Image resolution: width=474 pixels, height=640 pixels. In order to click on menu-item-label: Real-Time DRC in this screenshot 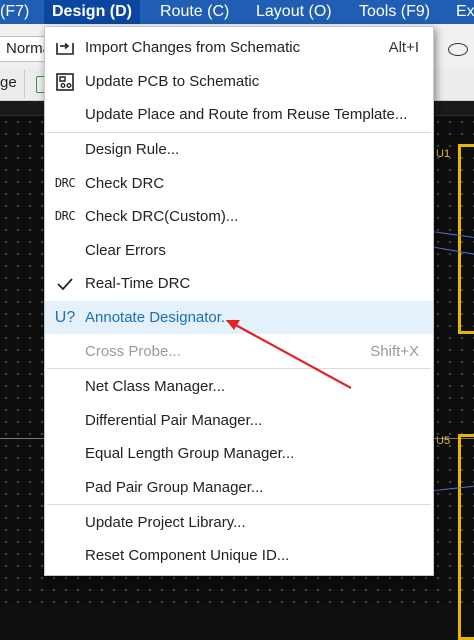, I will do `click(138, 283)`.